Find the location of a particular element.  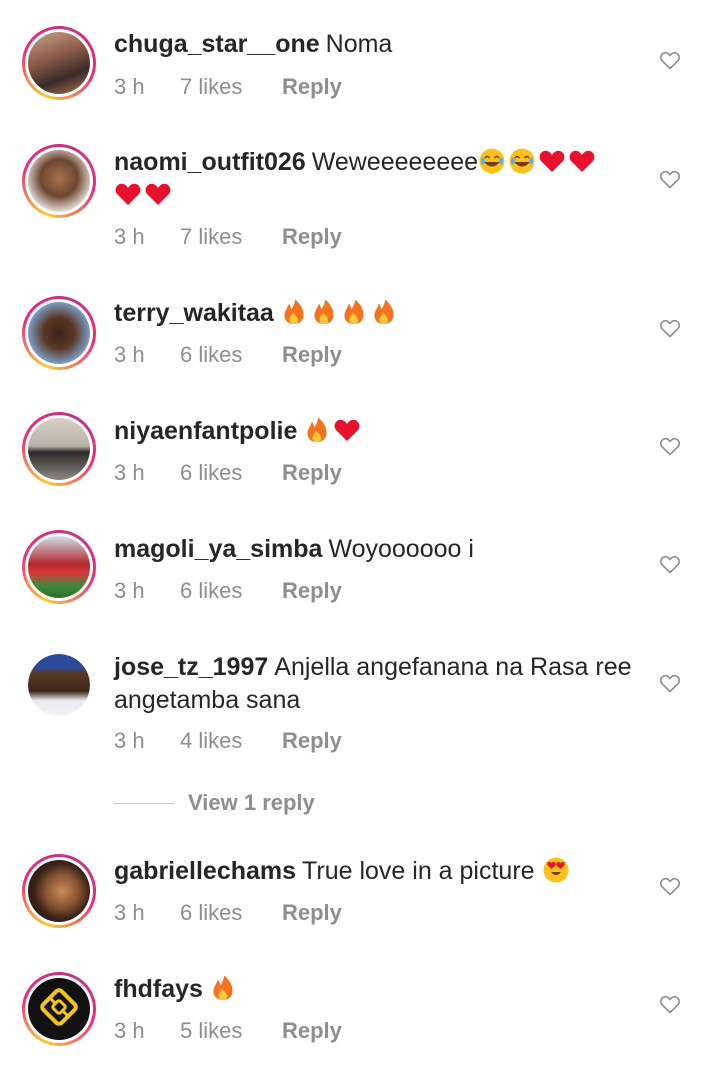

comment-meta: 3 h 5 likes Reply is located at coordinates (228, 1031).